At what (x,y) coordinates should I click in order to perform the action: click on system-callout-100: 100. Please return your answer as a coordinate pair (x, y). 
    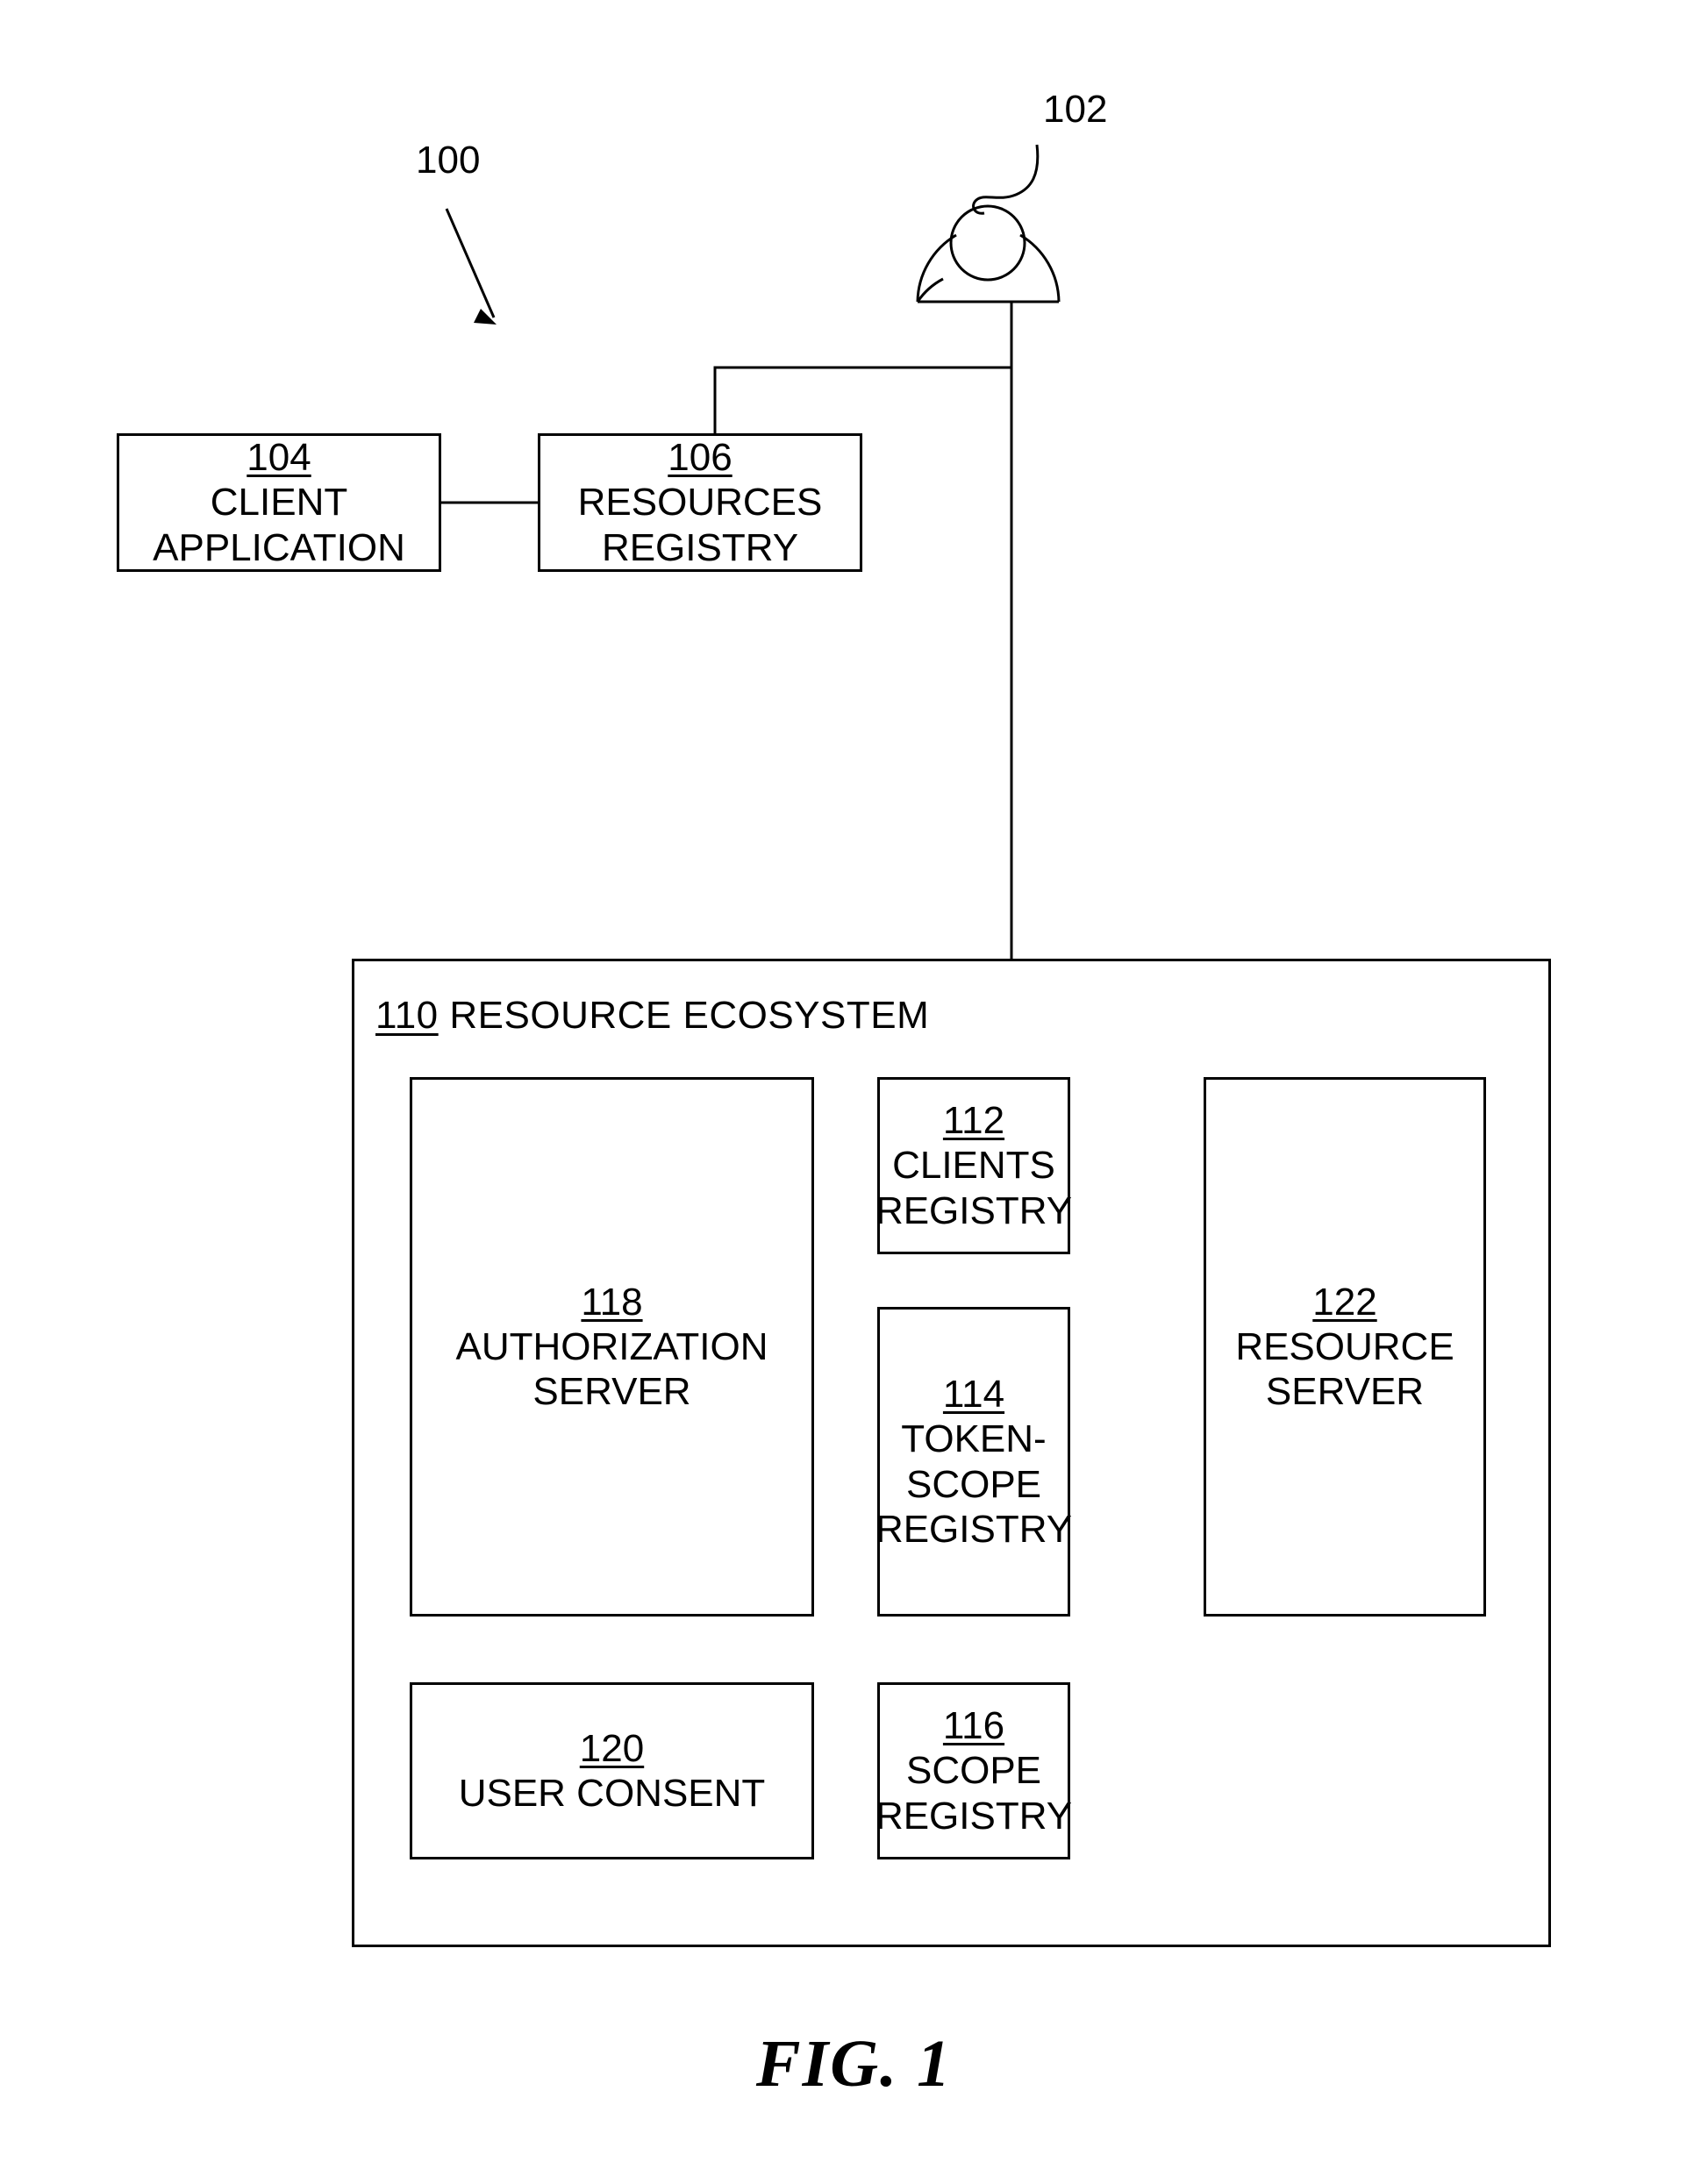
    Looking at the image, I should click on (448, 160).